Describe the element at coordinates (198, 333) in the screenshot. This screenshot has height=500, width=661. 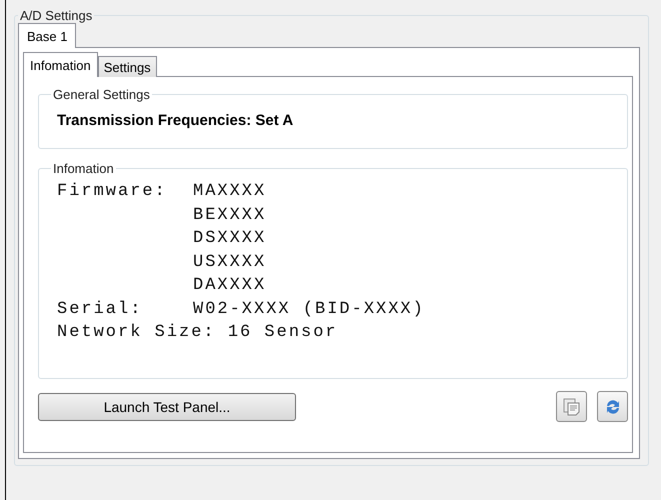
I see `info-text: Network Size: 16 Sensor` at that location.